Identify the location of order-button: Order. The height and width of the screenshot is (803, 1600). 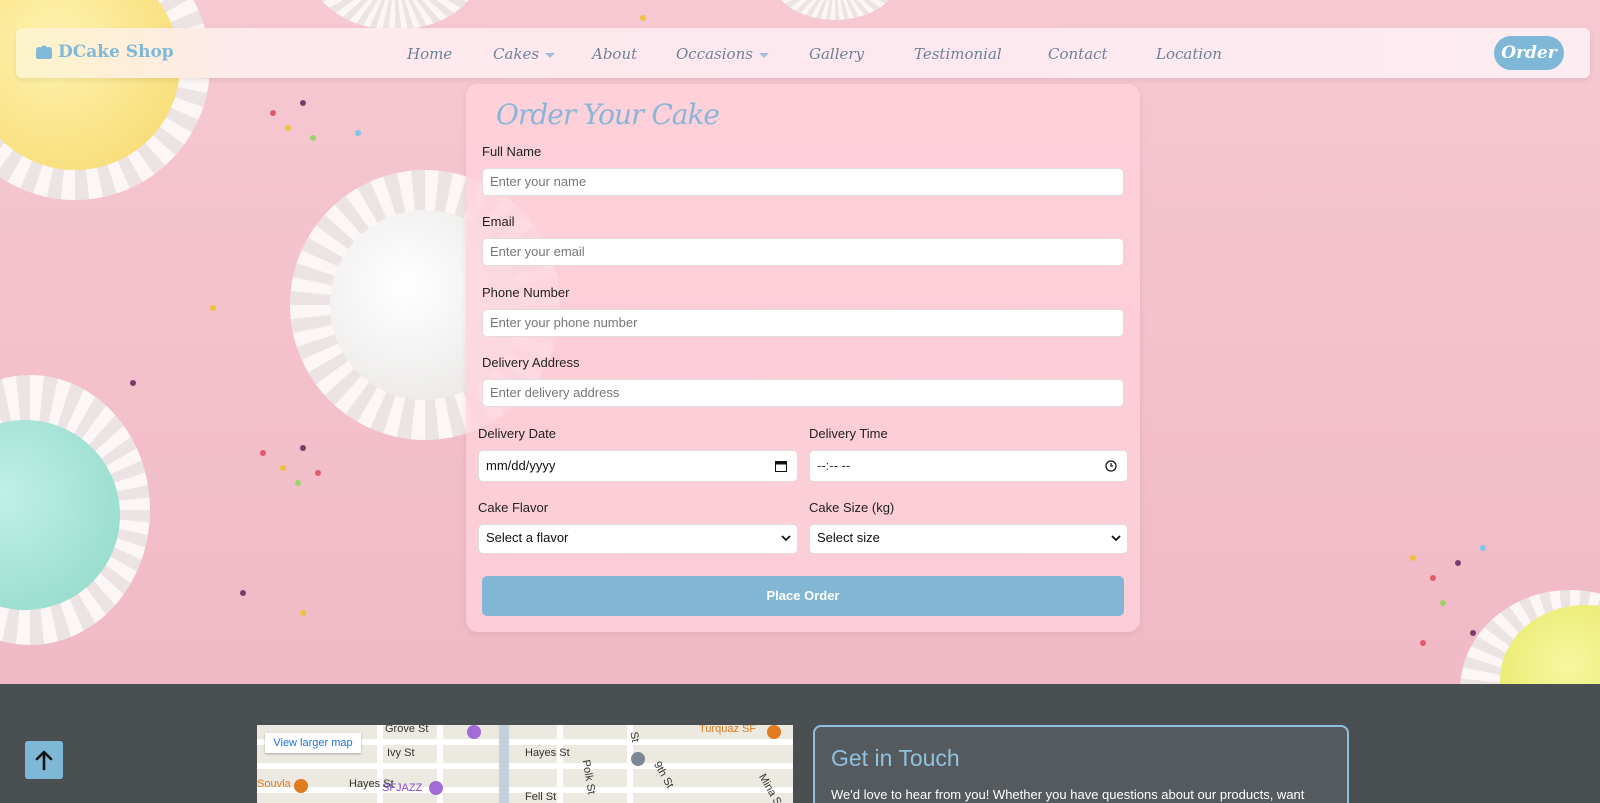
(1529, 53).